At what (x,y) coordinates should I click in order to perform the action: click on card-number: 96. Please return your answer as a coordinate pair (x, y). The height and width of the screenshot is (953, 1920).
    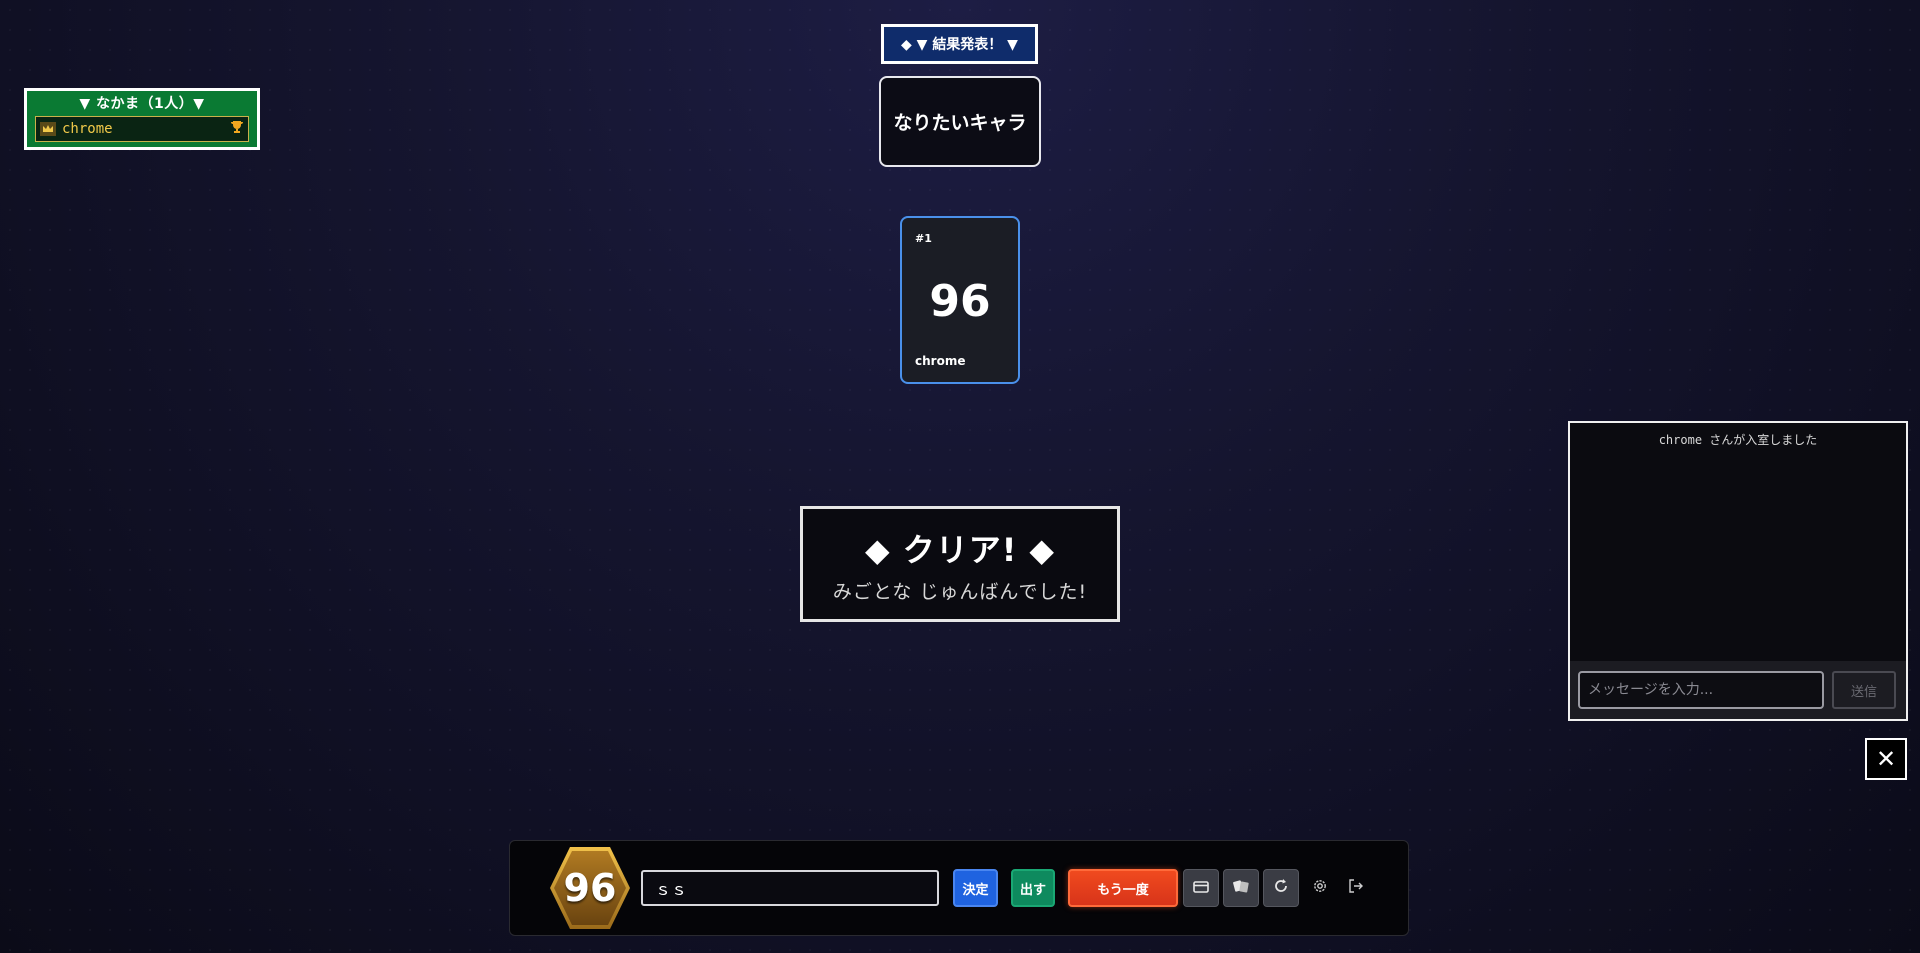
    Looking at the image, I should click on (960, 301).